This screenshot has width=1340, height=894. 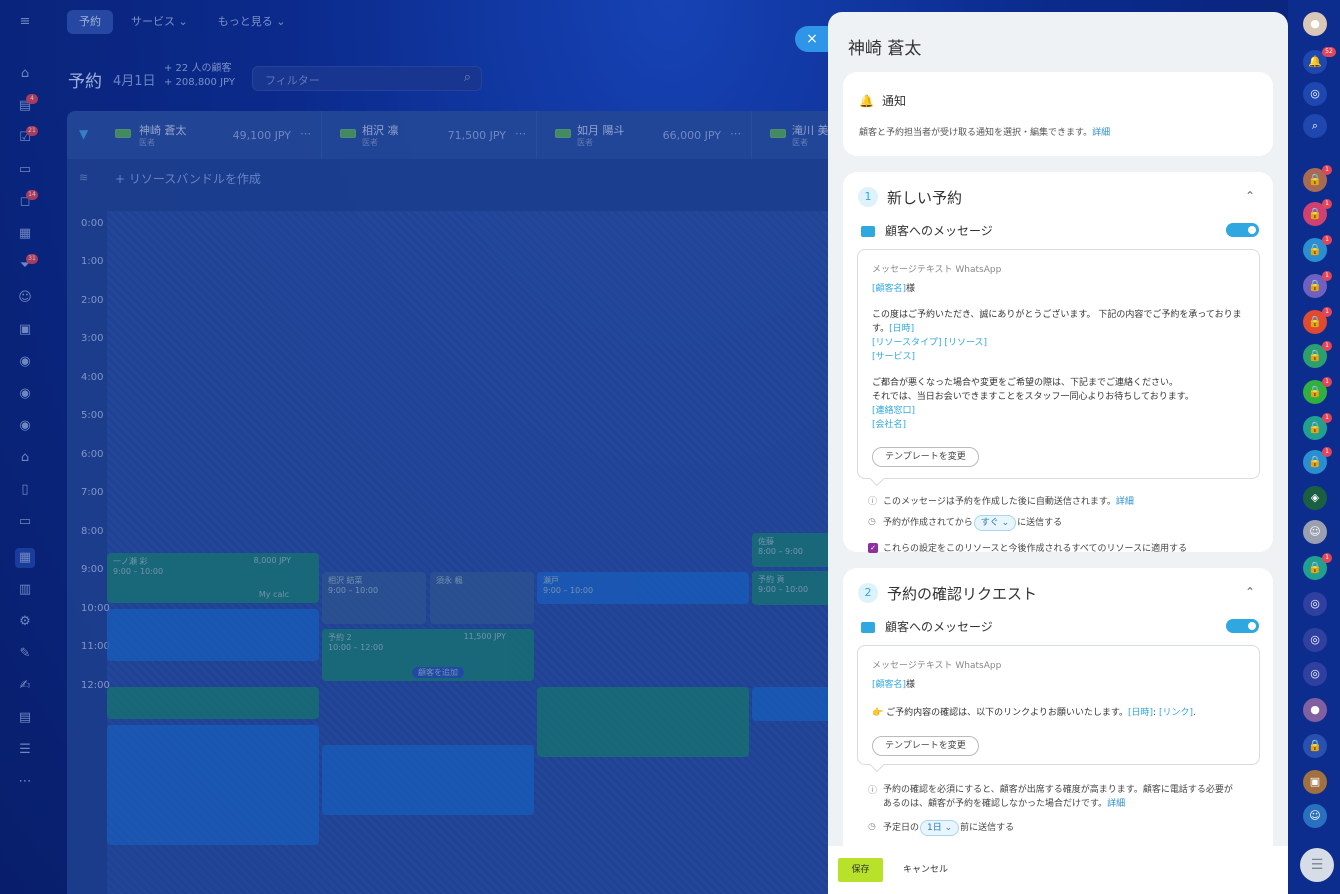 I want to click on group-chat-icon: ◈, so click(x=1315, y=498).